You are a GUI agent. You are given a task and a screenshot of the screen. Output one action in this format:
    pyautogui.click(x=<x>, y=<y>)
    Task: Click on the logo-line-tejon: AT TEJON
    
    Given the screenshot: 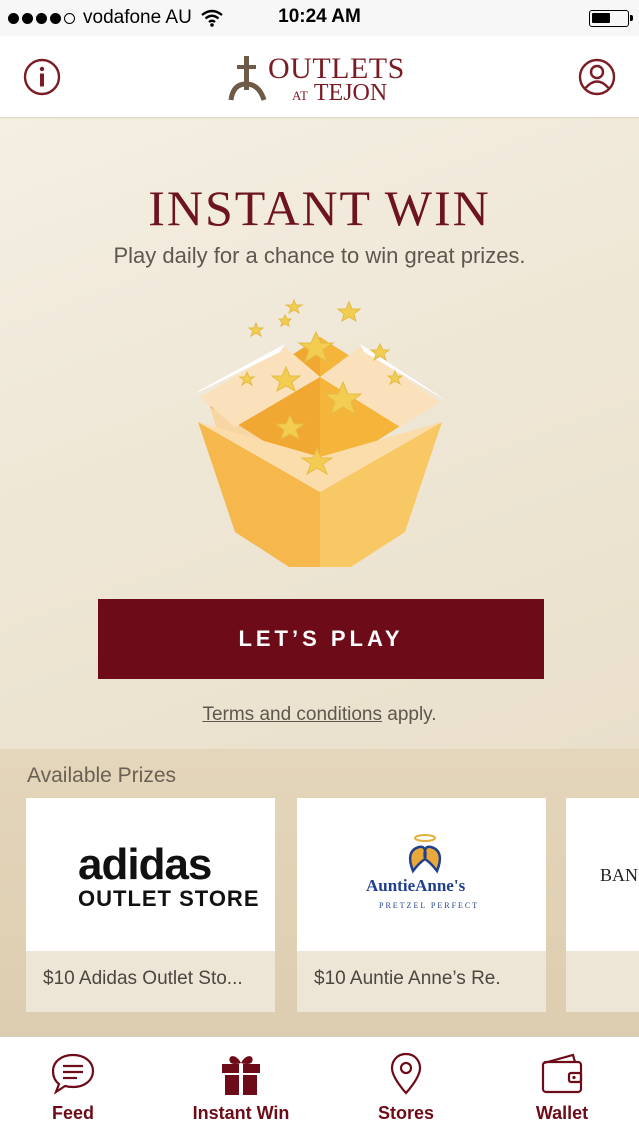 What is the action you would take?
    pyautogui.click(x=339, y=93)
    